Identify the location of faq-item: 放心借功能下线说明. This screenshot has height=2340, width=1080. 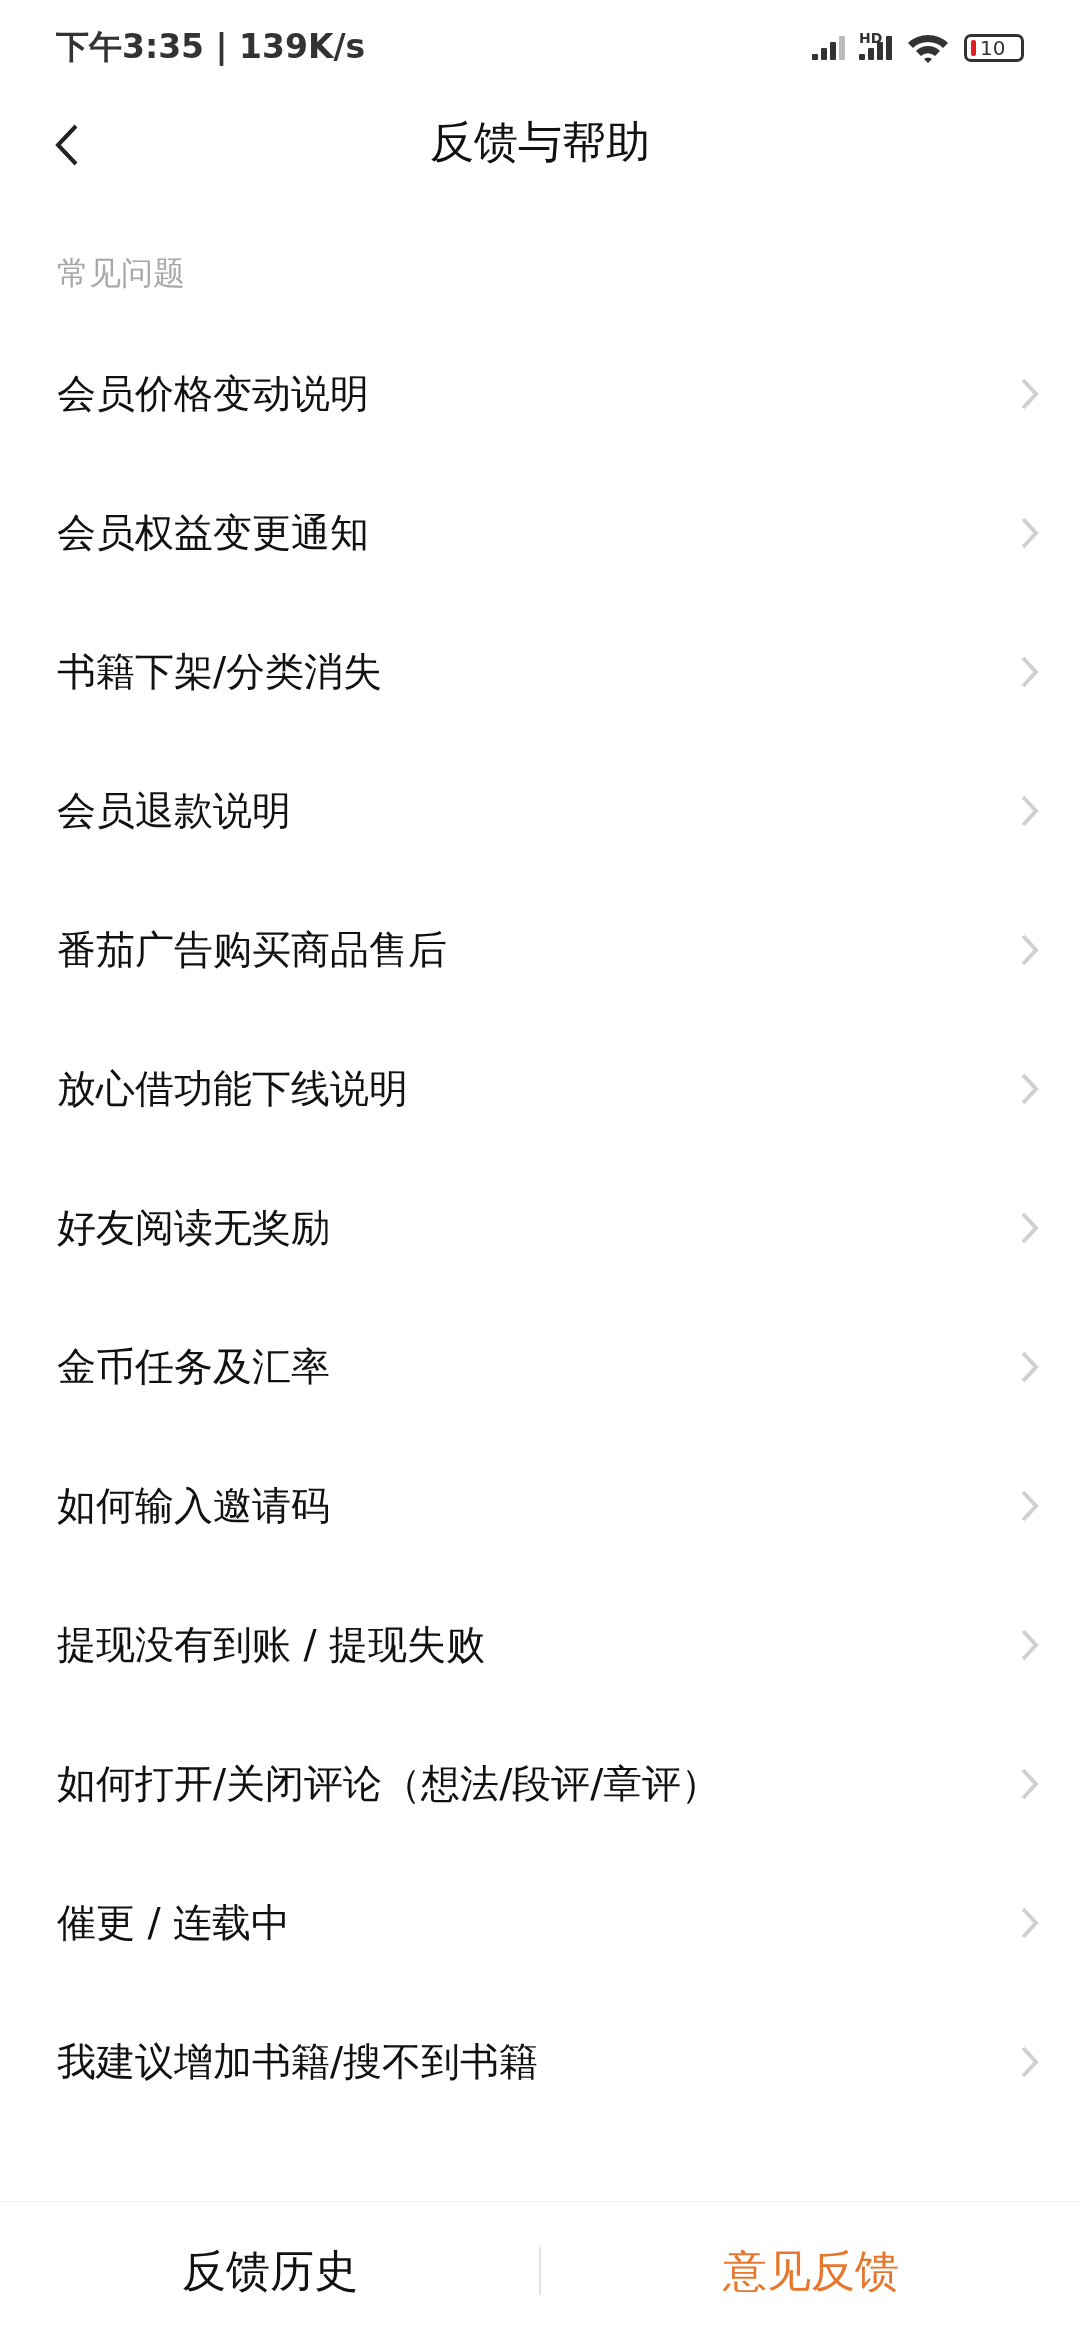
(540, 1088).